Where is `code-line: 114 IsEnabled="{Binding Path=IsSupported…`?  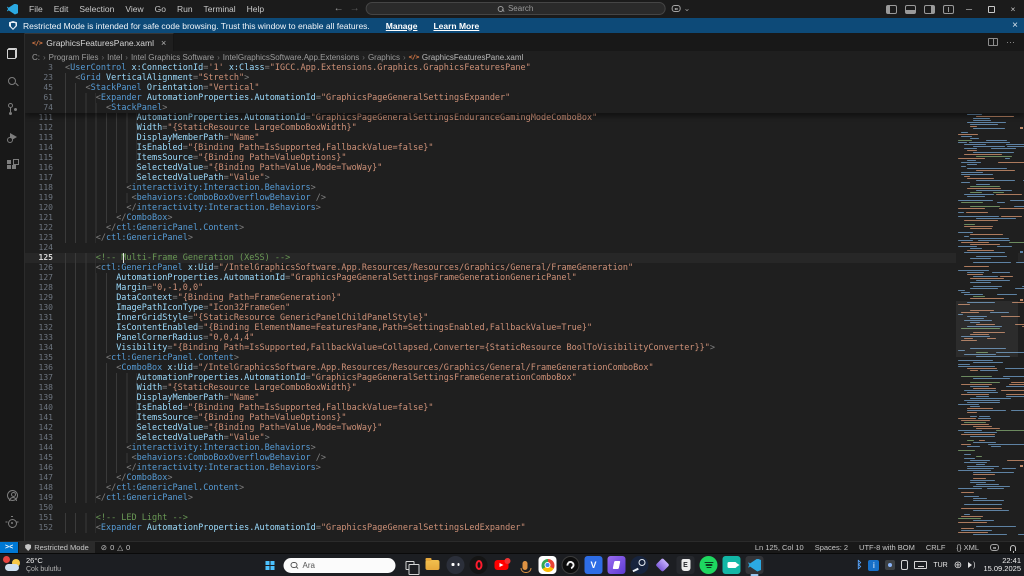 code-line: 114 IsEnabled="{Binding Path=IsSupported… is located at coordinates (524, 148).